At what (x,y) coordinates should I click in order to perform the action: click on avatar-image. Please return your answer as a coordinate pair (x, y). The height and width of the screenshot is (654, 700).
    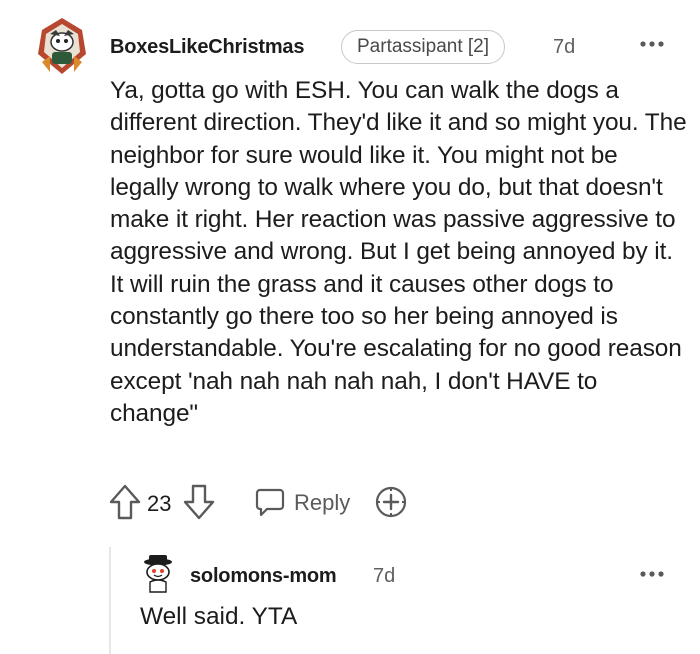
    Looking at the image, I should click on (62, 46).